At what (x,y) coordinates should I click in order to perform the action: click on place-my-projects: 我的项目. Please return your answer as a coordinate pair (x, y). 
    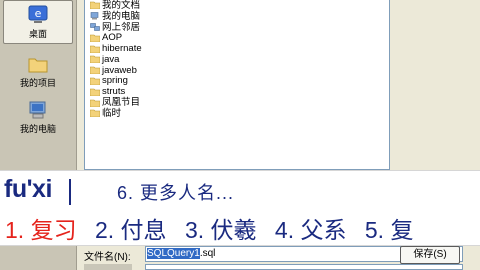
    Looking at the image, I should click on (38, 72).